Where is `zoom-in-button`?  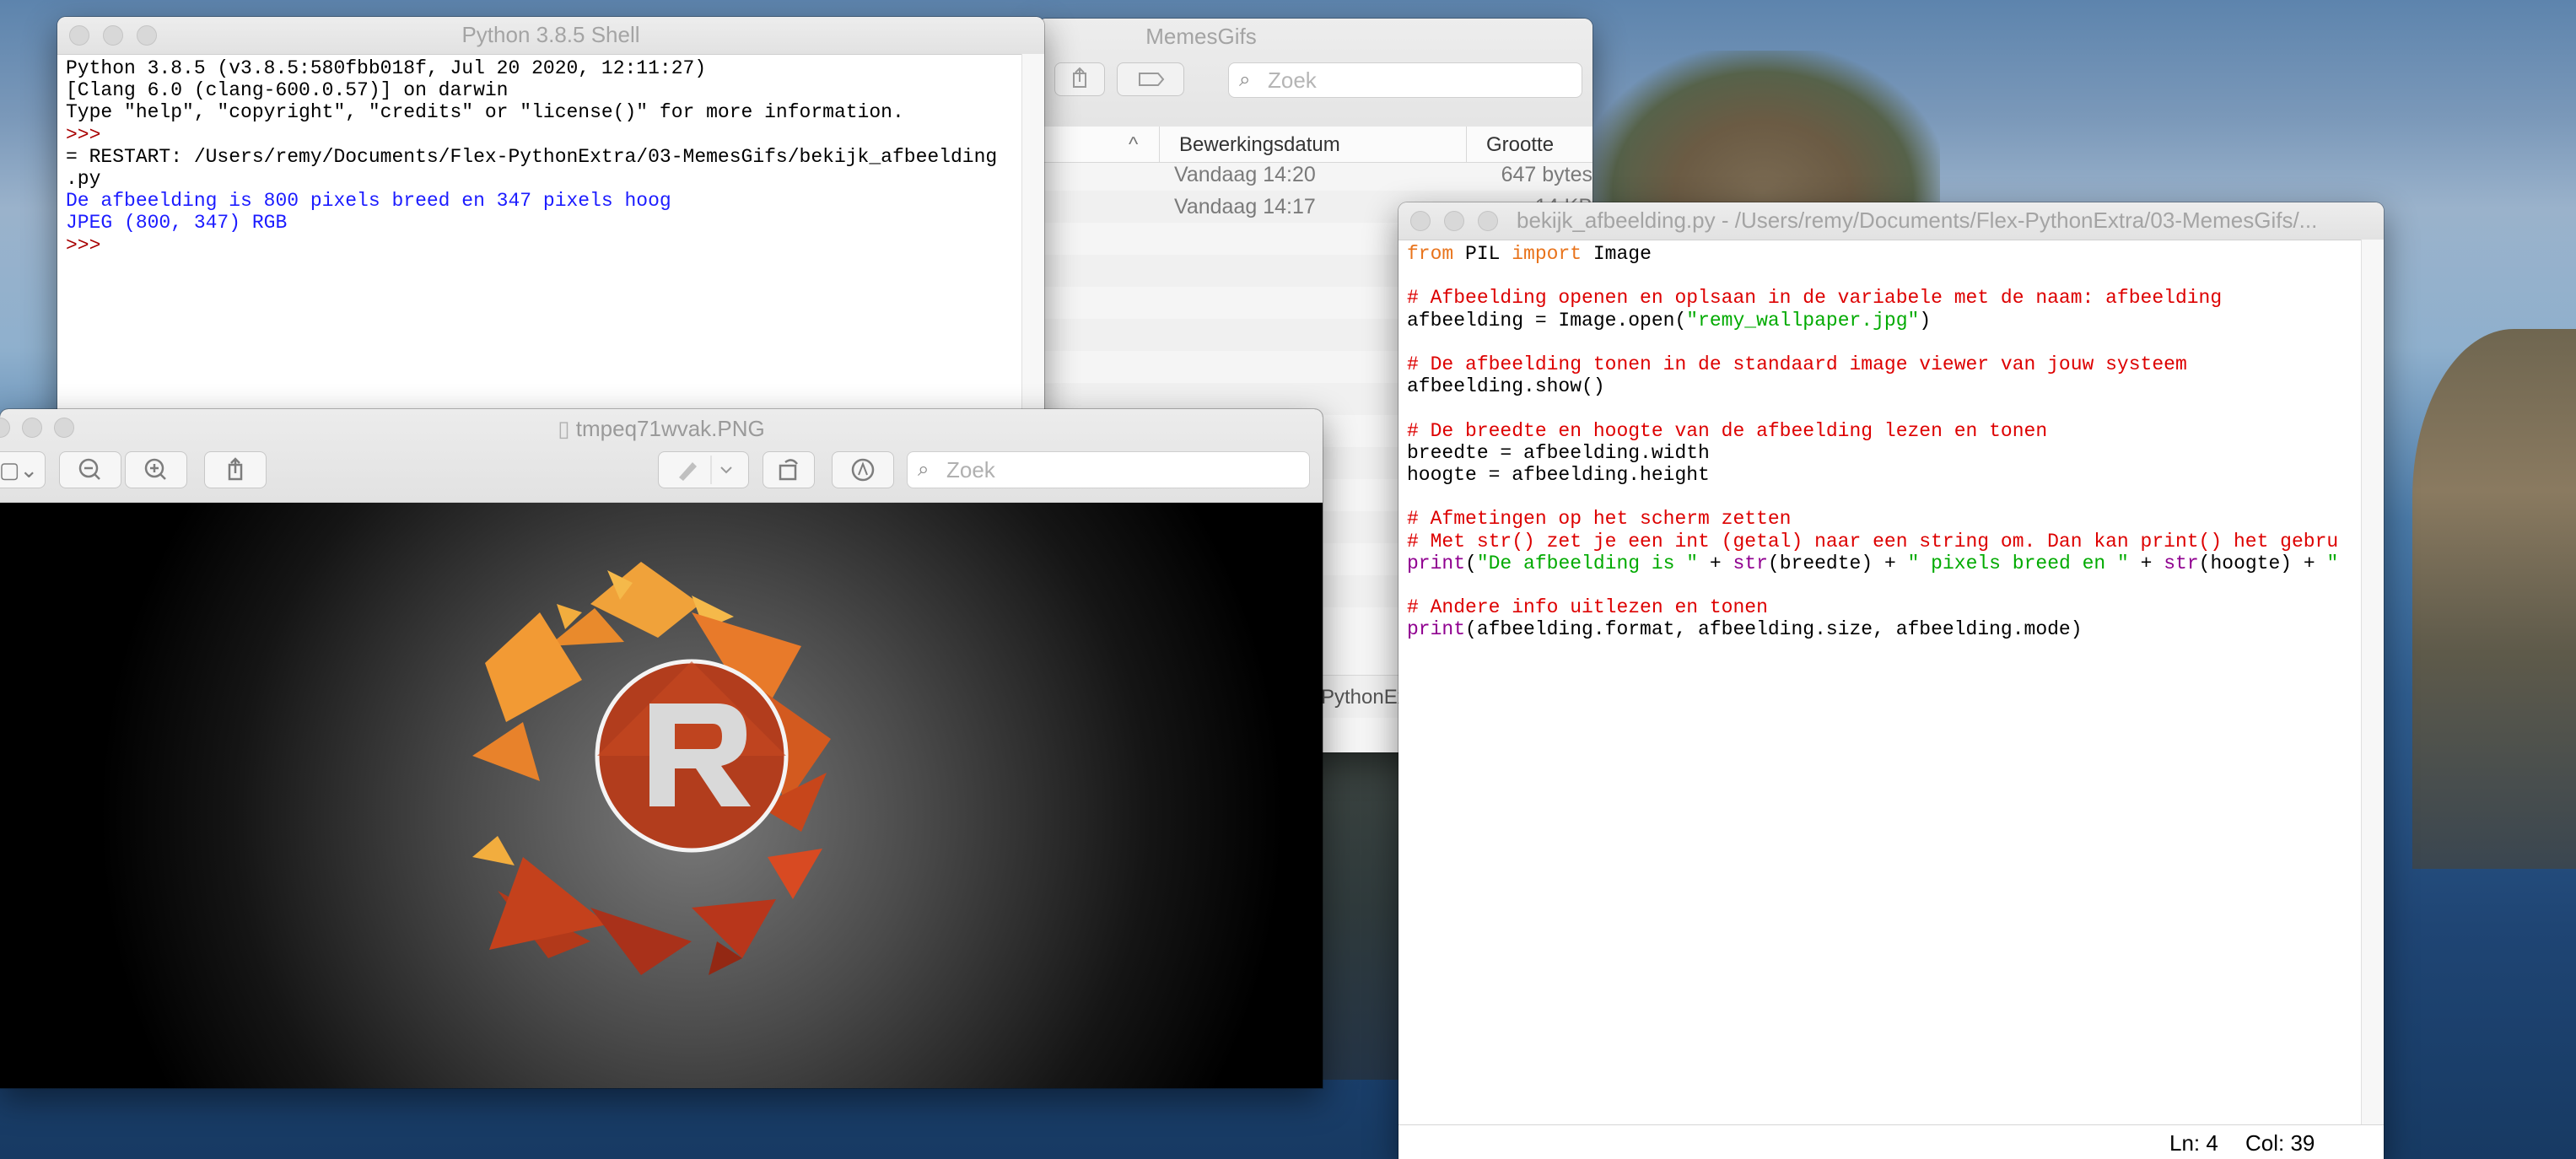
zoom-in-button is located at coordinates (156, 470).